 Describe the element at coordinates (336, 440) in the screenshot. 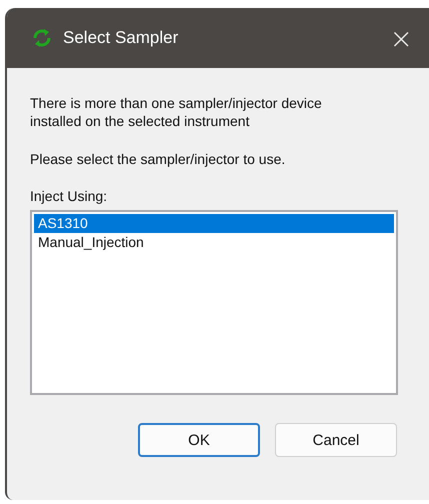

I see `cancel-button: Cancel` at that location.